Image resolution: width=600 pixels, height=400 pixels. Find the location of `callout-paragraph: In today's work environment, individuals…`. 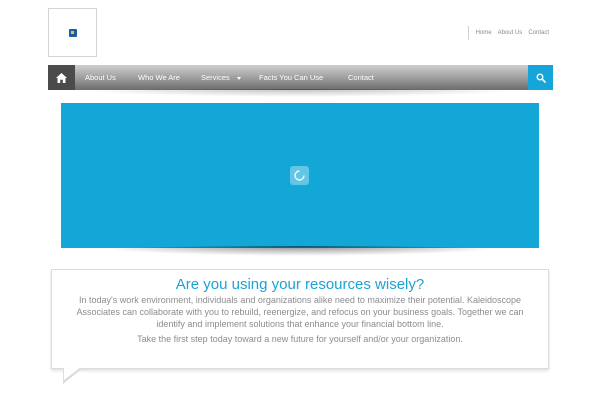

callout-paragraph: In today's work environment, individuals… is located at coordinates (300, 312).